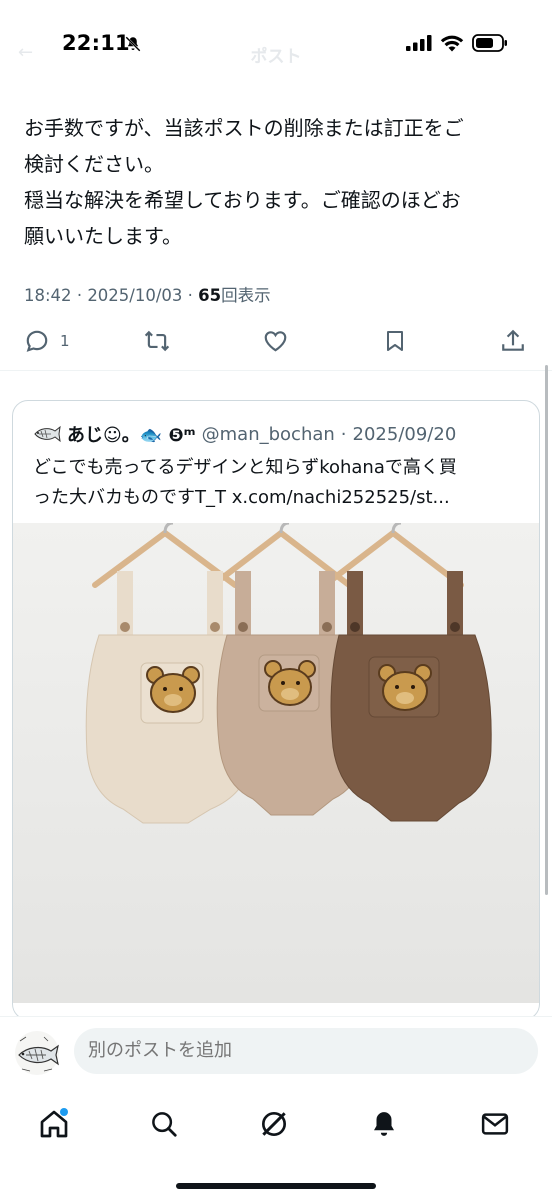  I want to click on reply-button: 1, so click(47, 341).